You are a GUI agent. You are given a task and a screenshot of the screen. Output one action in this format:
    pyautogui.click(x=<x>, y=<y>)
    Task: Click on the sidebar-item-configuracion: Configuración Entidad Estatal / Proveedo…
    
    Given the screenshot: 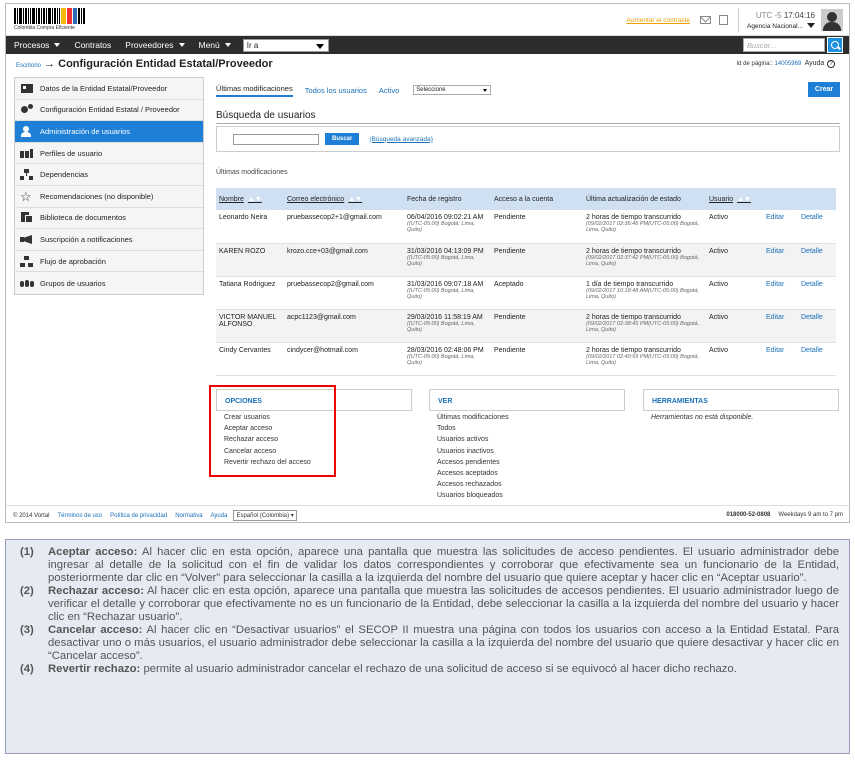 What is the action you would take?
    pyautogui.click(x=109, y=110)
    